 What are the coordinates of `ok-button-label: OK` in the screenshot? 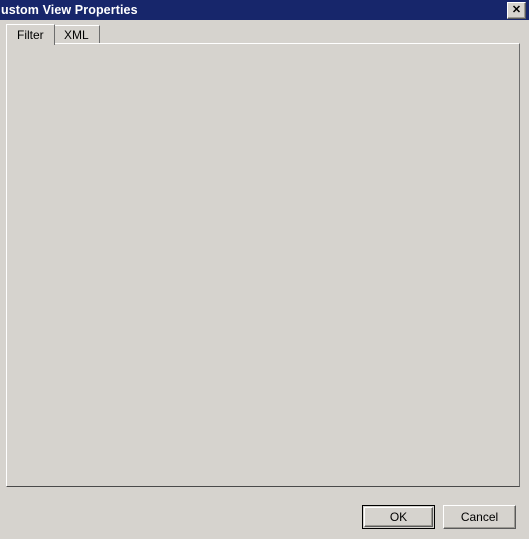 It's located at (398, 517).